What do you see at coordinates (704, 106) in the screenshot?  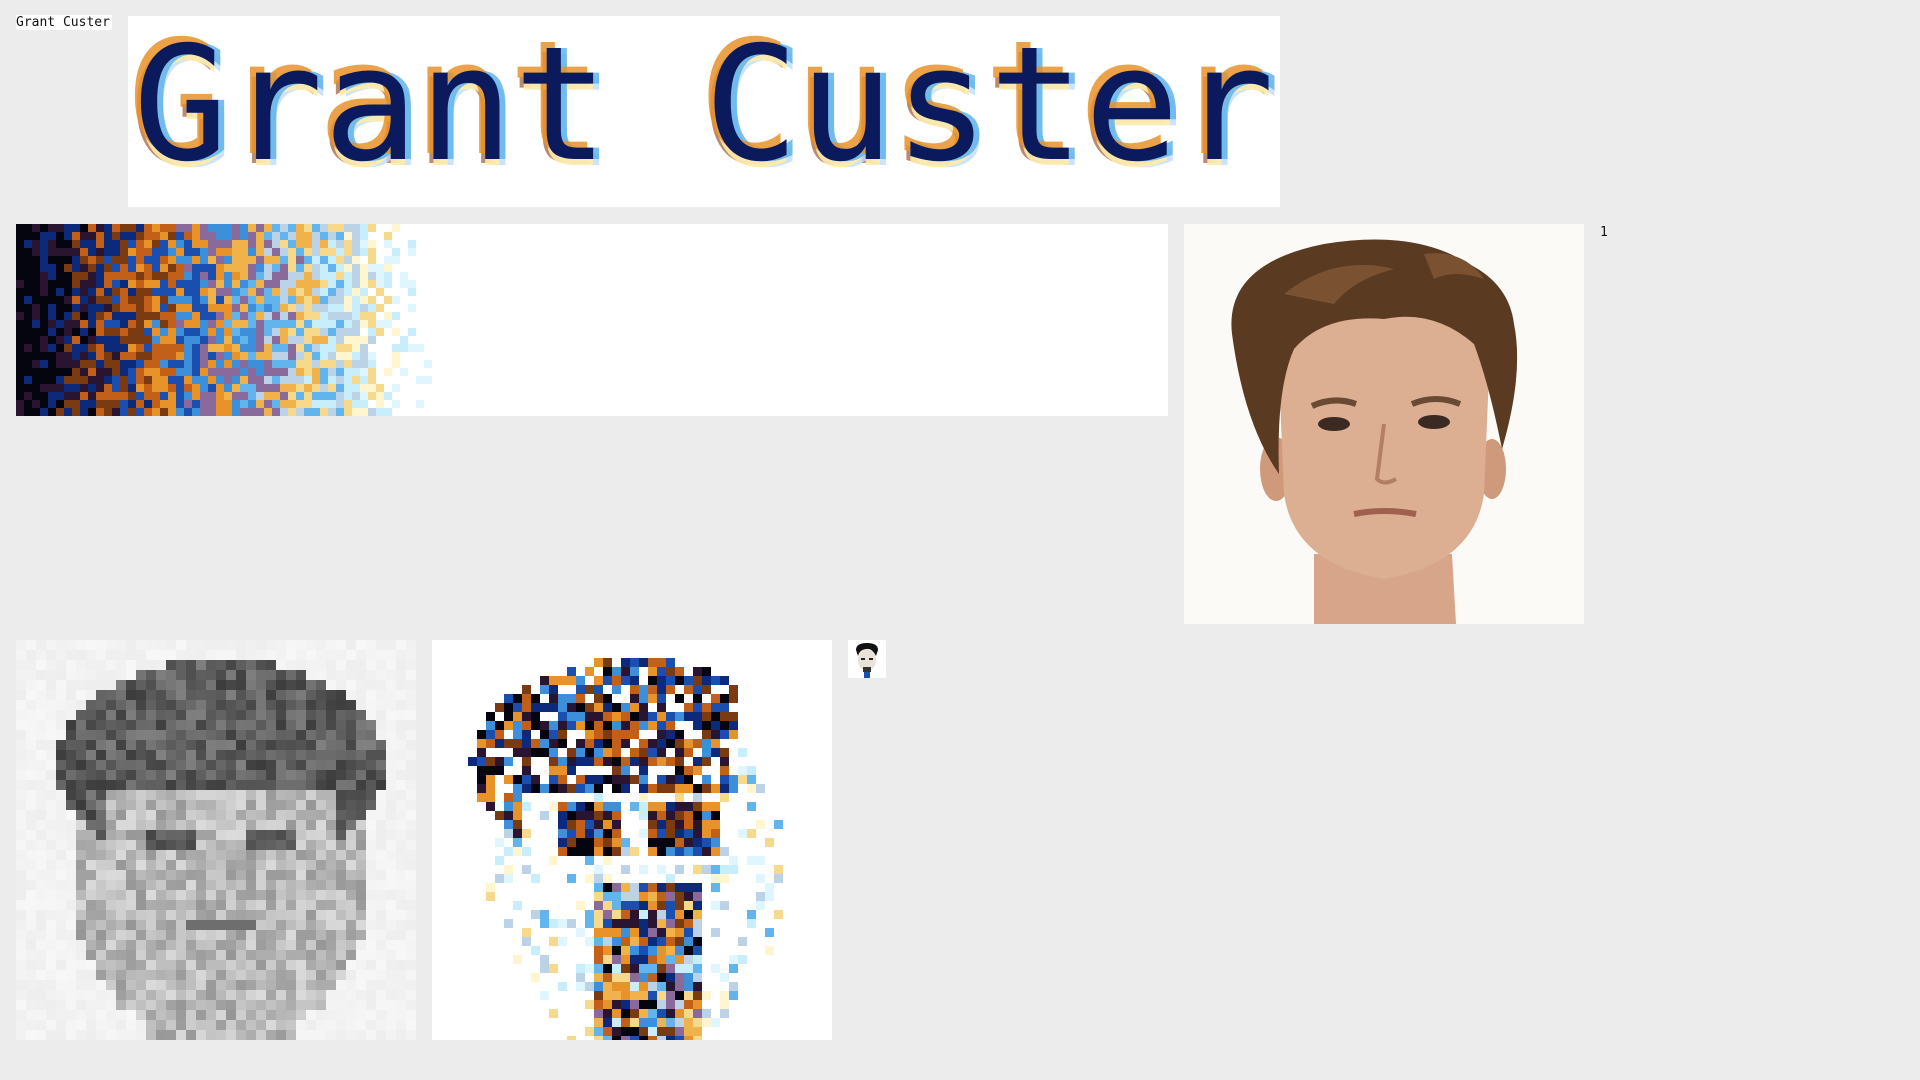 I see `site-title: Grant Custer` at bounding box center [704, 106].